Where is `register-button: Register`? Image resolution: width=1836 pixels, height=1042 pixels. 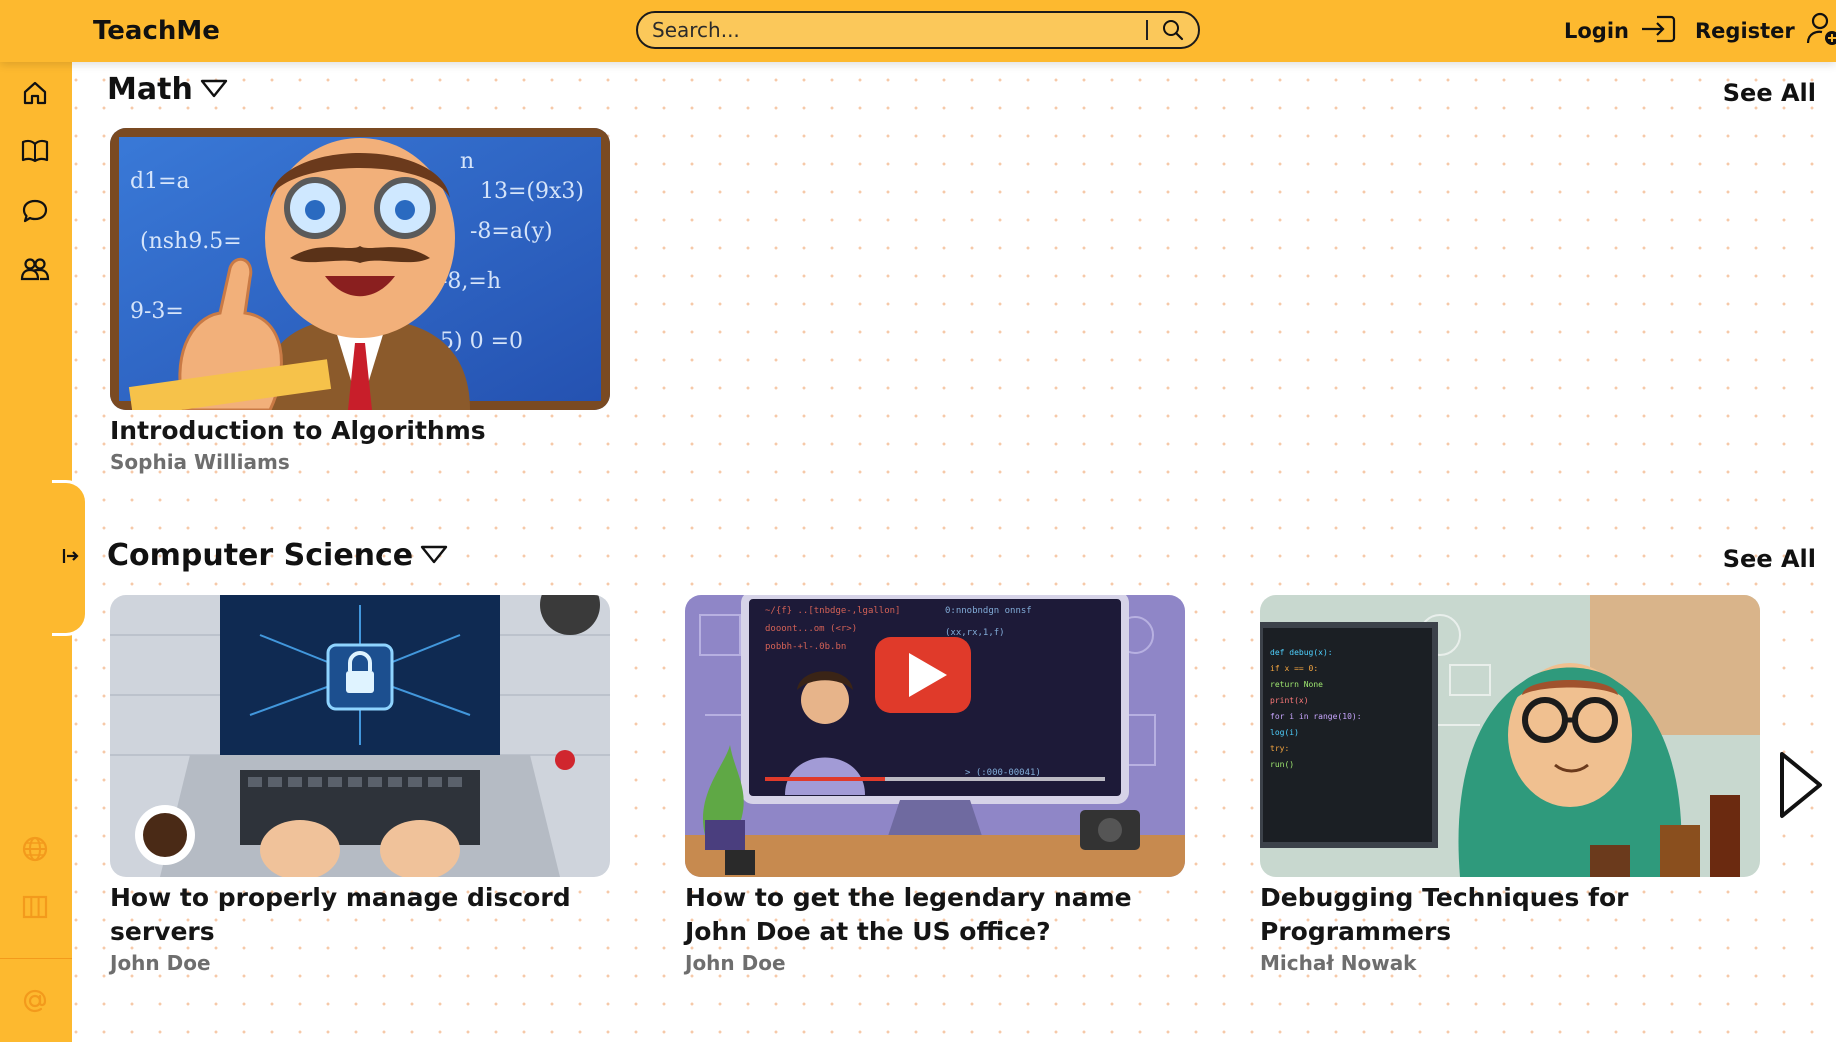
register-button: Register is located at coordinates (1765, 31).